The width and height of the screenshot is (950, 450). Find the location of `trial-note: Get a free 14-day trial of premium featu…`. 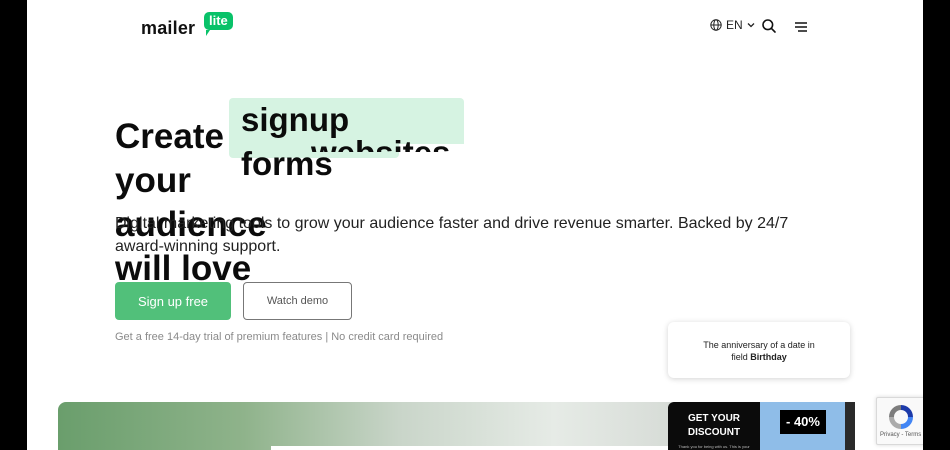

trial-note: Get a free 14-day trial of premium featu… is located at coordinates (279, 337).